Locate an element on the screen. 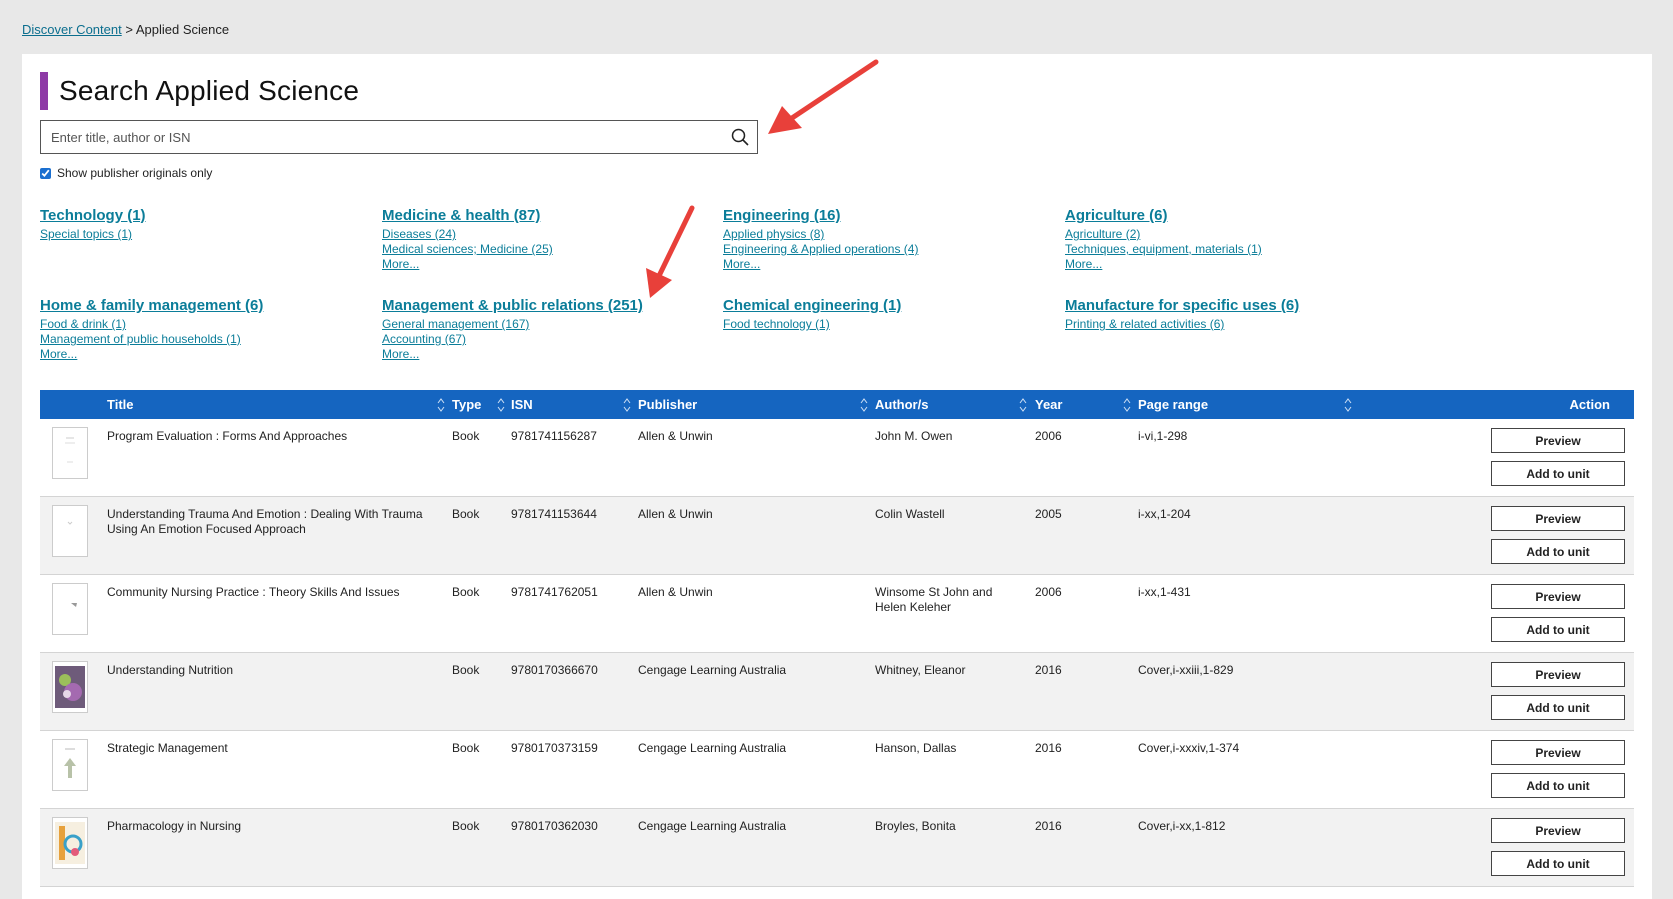 This screenshot has width=1673, height=899. search-input is located at coordinates (382, 137).